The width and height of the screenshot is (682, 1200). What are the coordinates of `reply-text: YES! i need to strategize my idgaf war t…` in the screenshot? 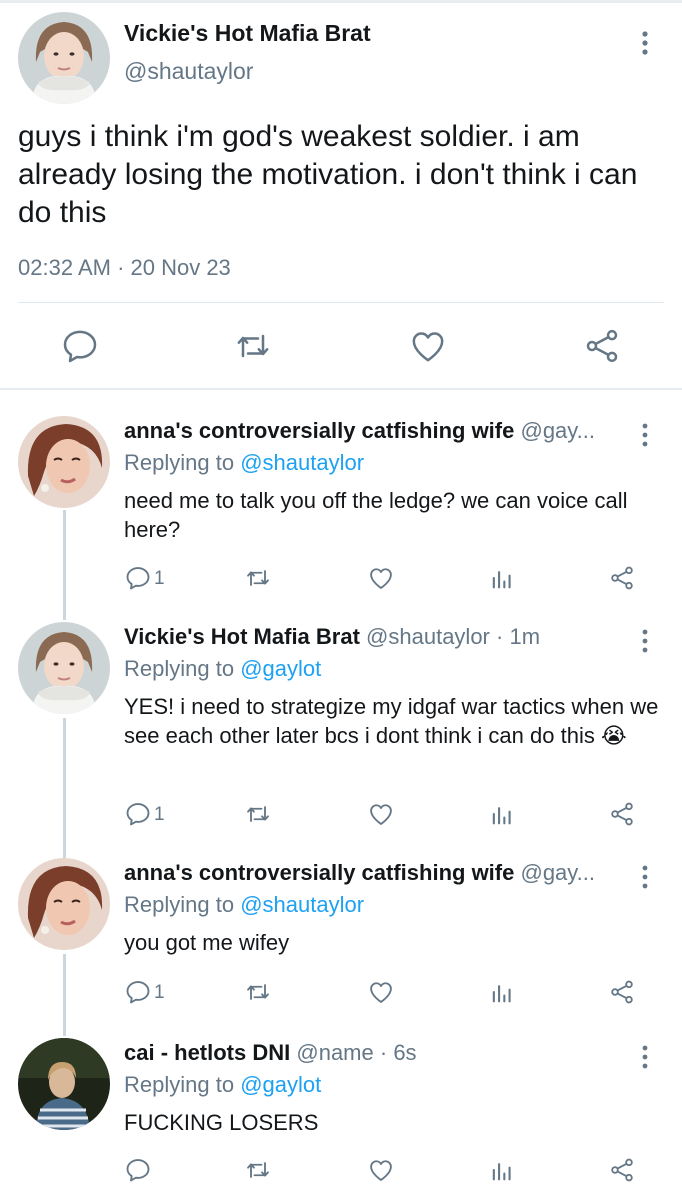 It's located at (391, 721).